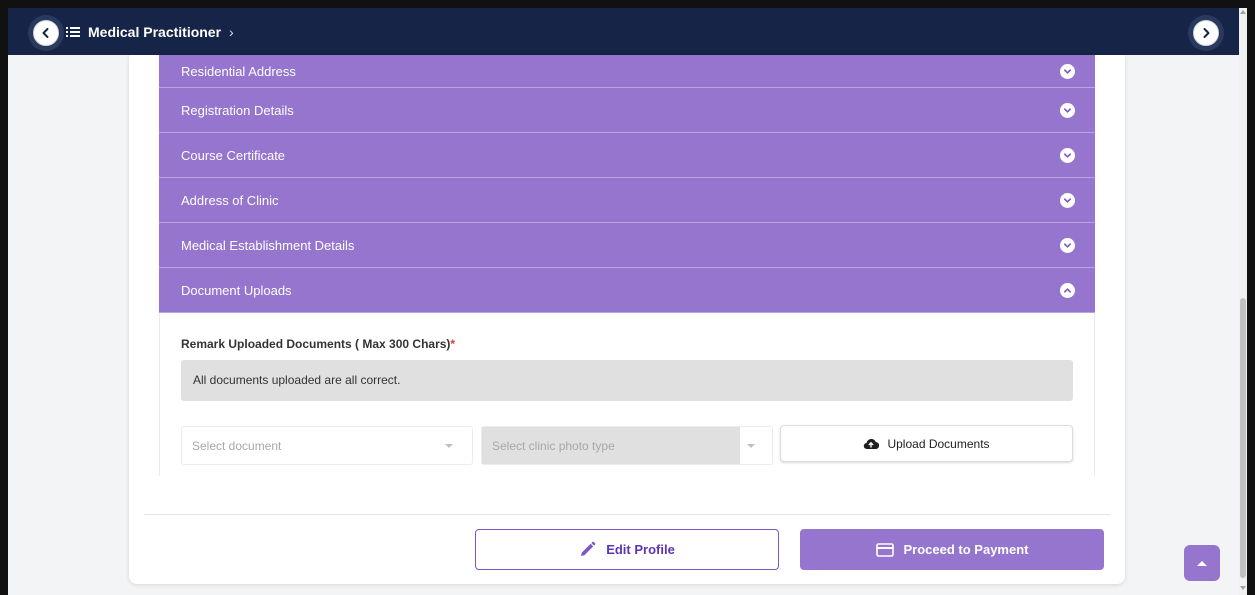 This screenshot has height=595, width=1255. I want to click on breadcrumb-title: Medical Practitioner, so click(155, 32).